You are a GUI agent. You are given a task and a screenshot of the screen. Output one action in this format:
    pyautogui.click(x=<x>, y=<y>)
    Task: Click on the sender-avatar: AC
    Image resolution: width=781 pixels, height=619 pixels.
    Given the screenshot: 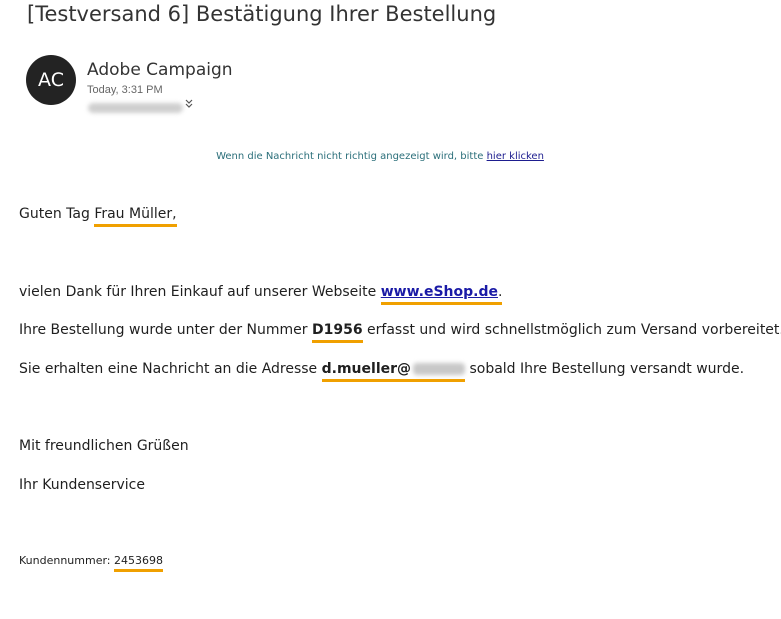 What is the action you would take?
    pyautogui.click(x=51, y=80)
    